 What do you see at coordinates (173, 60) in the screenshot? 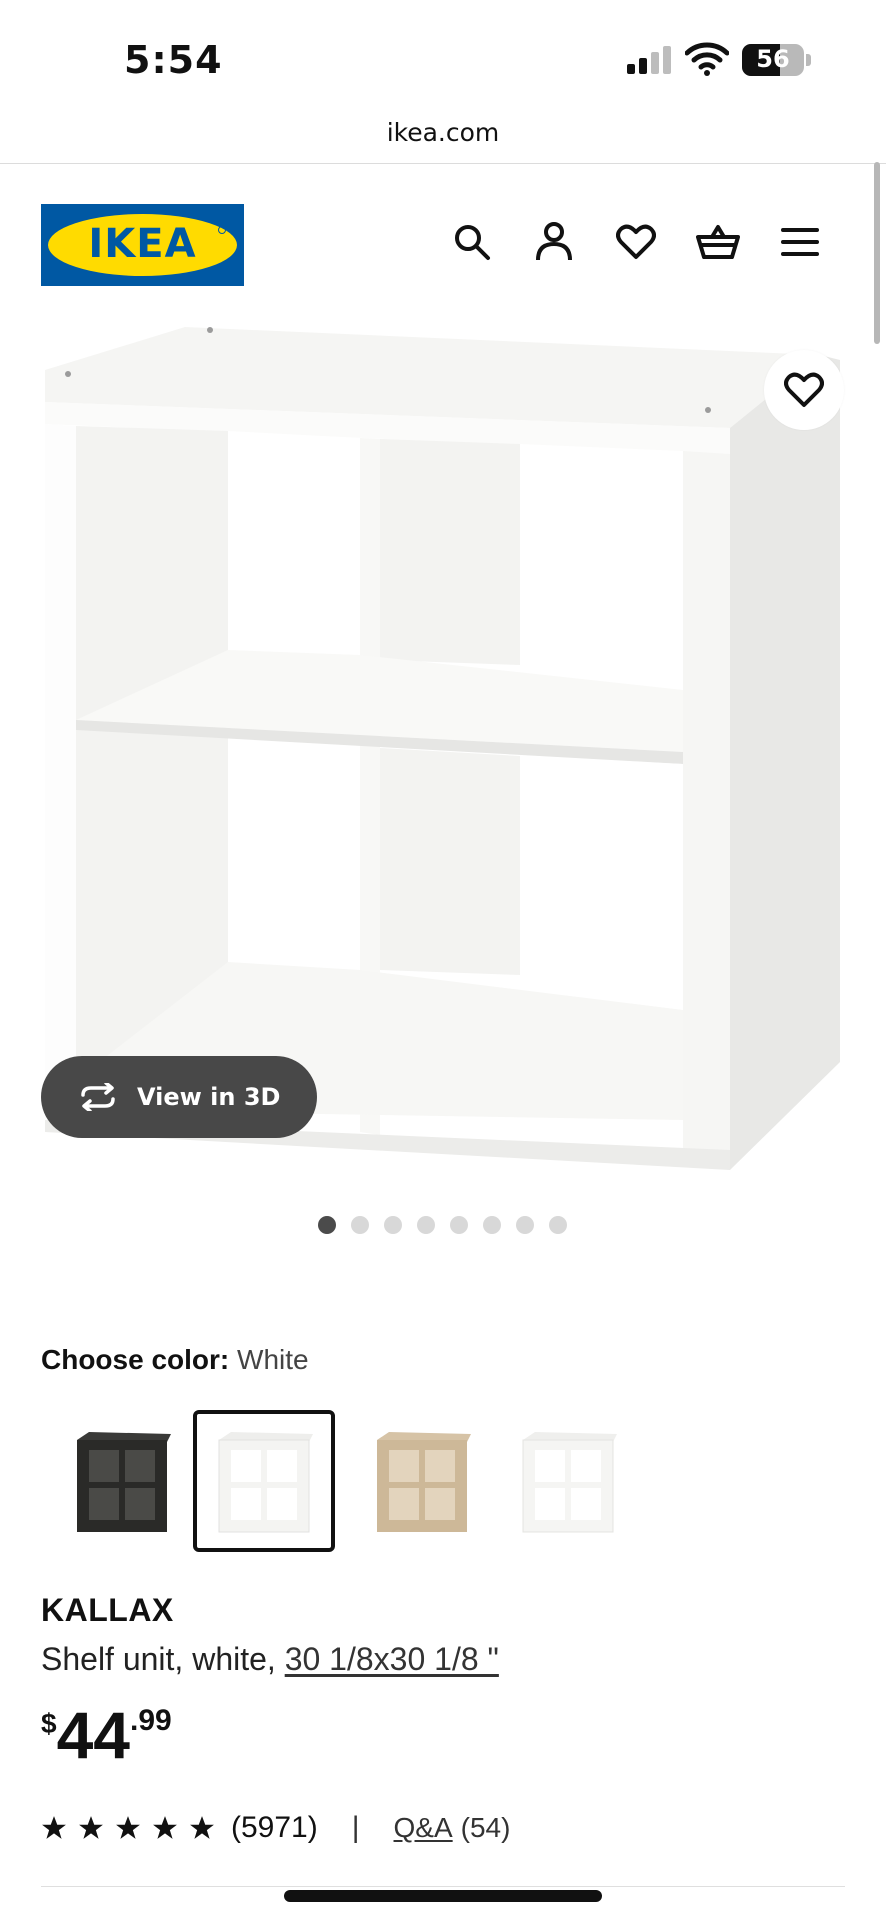
I see `status-time: 5:54` at bounding box center [173, 60].